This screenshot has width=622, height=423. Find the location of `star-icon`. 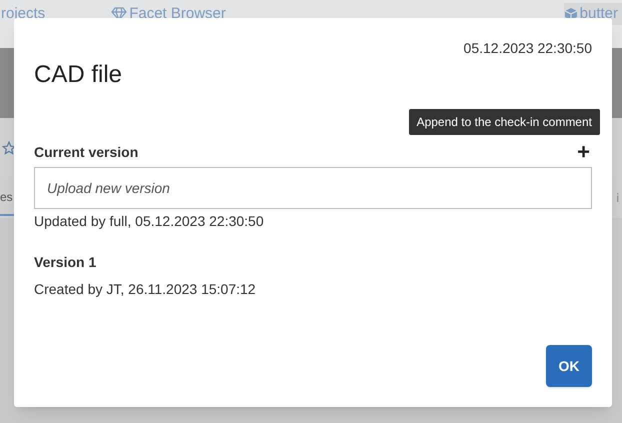

star-icon is located at coordinates (9, 148).